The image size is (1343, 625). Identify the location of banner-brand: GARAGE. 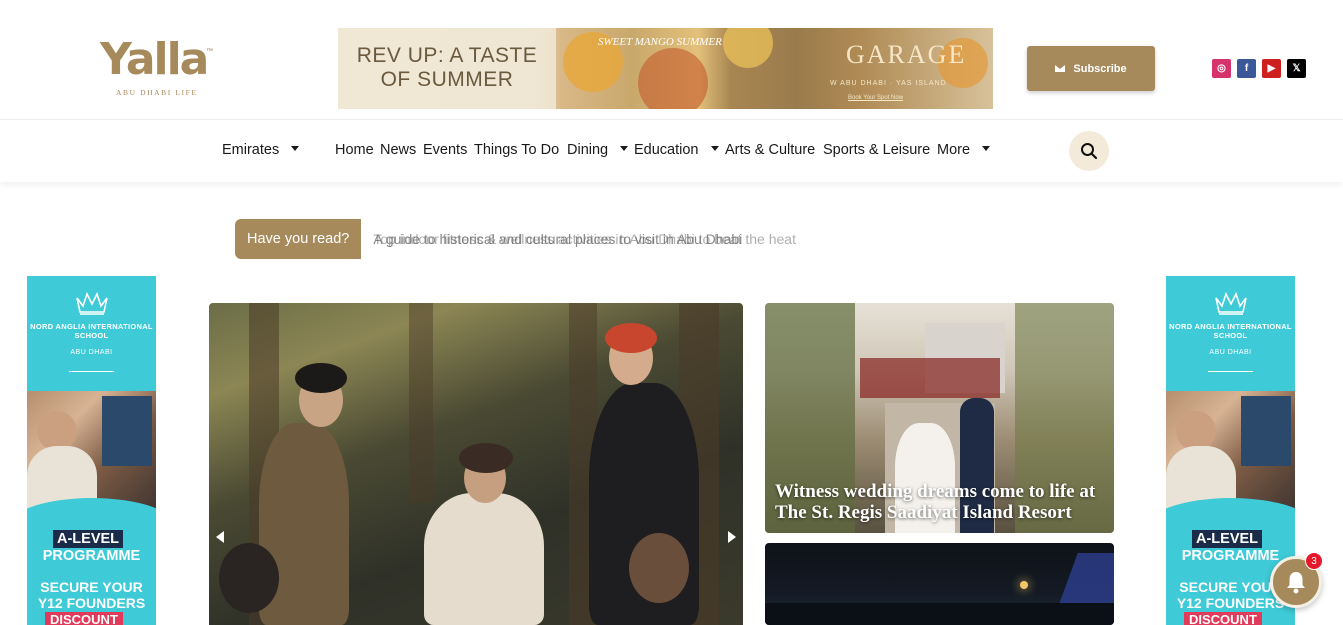
(906, 54).